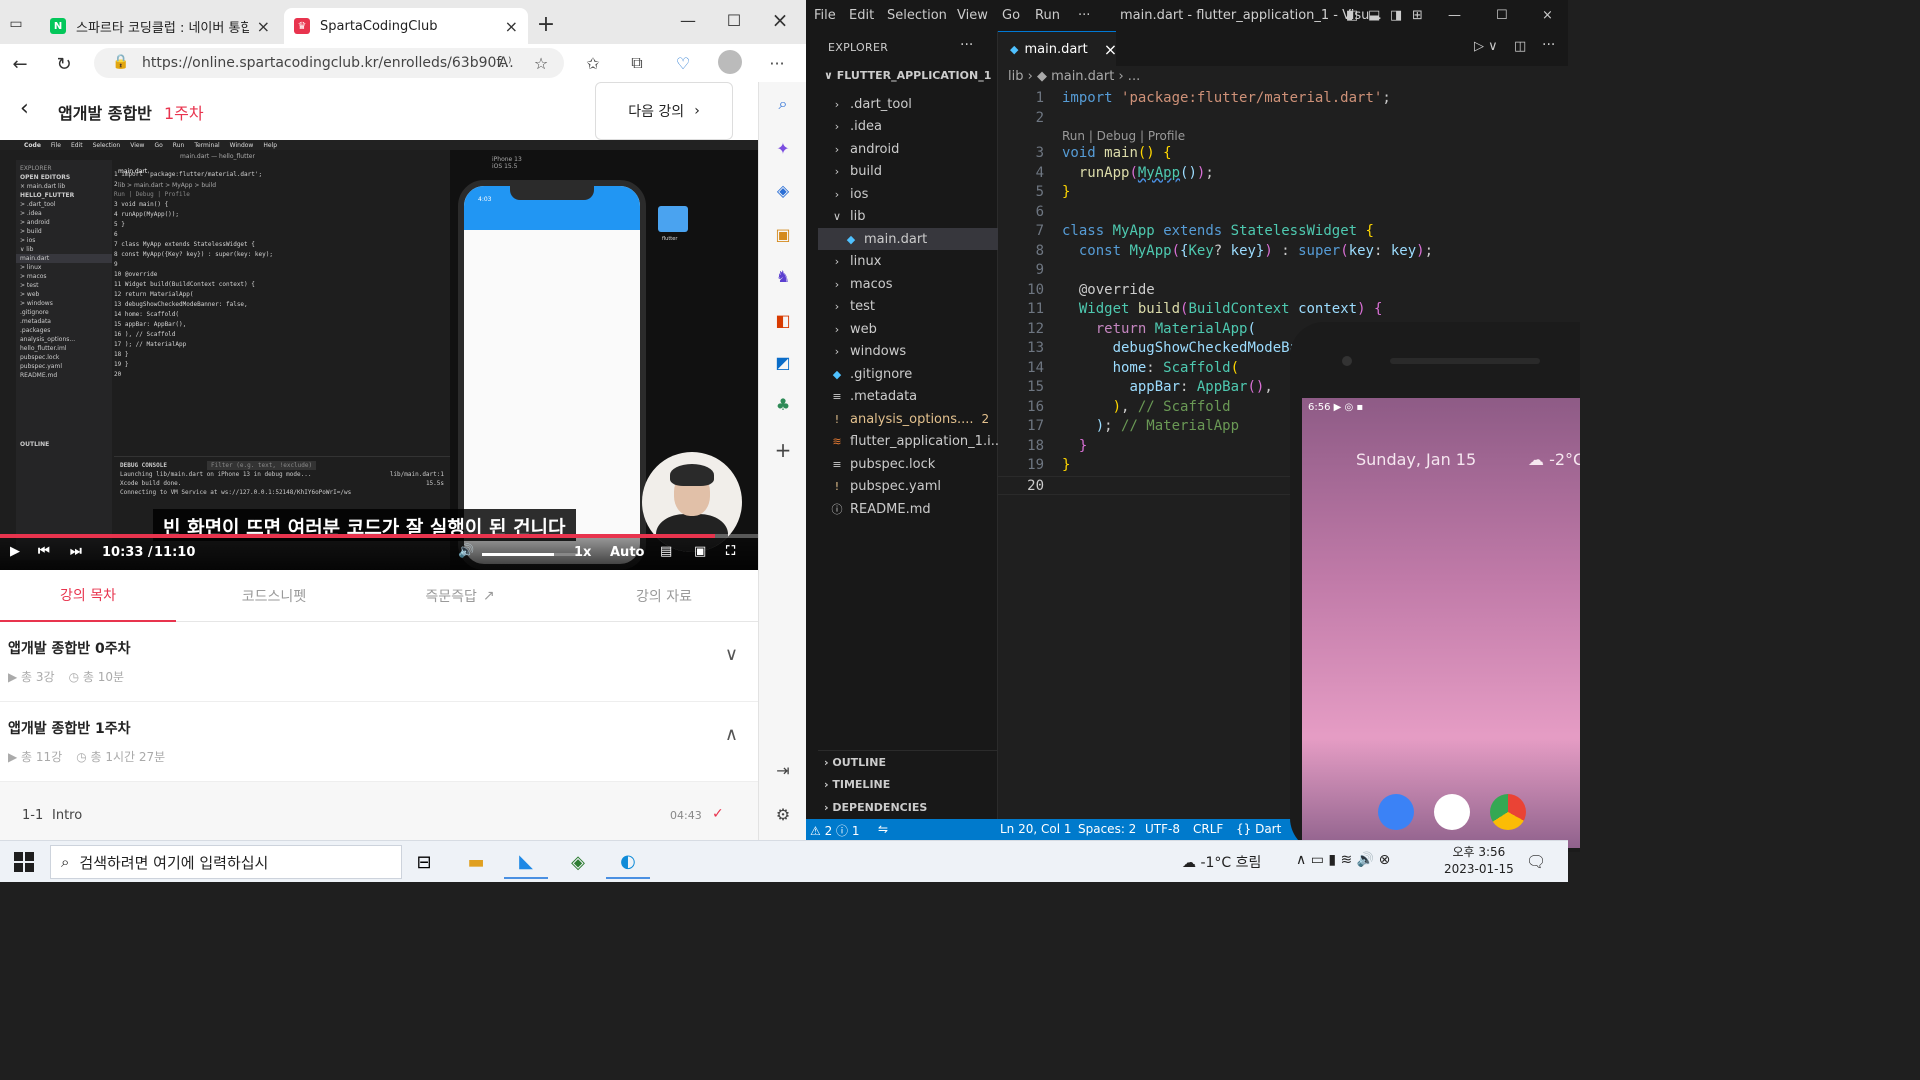 This screenshot has height=1080, width=1920. What do you see at coordinates (76, 551) in the screenshot?
I see `skip-forward-icon: ⏭` at bounding box center [76, 551].